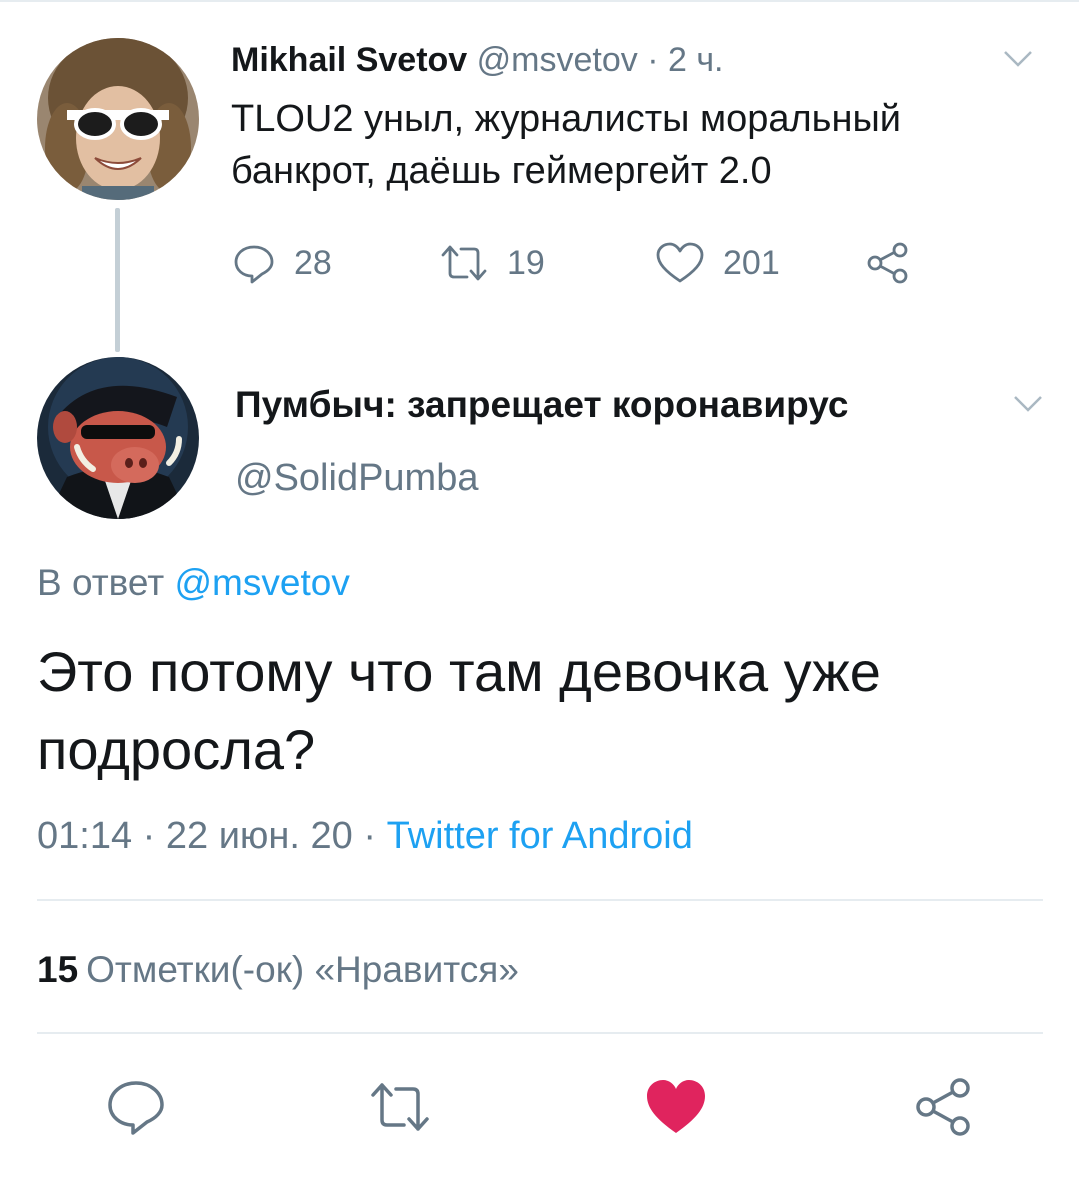  I want to click on parent-tweet-header: Mikhail Svetov @msvetov · 2 ч., so click(477, 60).